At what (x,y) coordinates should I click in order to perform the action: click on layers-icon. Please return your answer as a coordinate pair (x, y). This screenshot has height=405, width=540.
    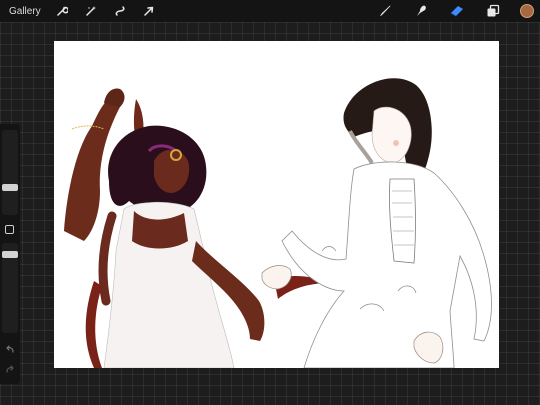
    Looking at the image, I should click on (493, 11).